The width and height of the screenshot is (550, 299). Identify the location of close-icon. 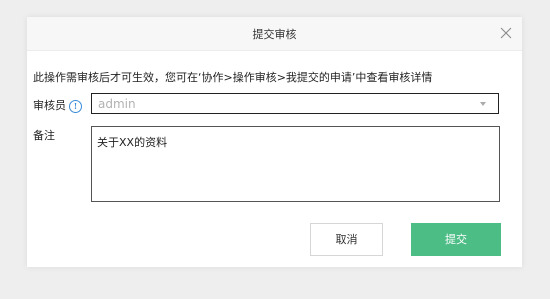
(506, 33).